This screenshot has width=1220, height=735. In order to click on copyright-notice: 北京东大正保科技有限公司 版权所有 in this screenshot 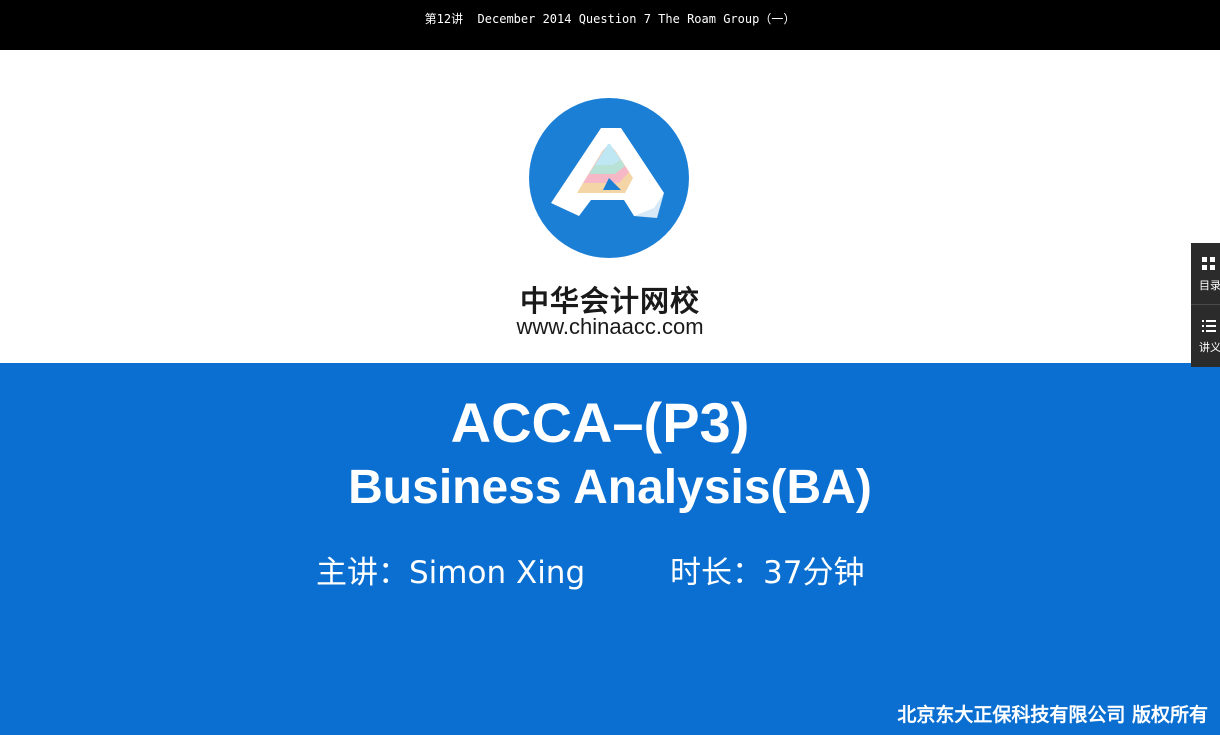, I will do `click(1052, 715)`.